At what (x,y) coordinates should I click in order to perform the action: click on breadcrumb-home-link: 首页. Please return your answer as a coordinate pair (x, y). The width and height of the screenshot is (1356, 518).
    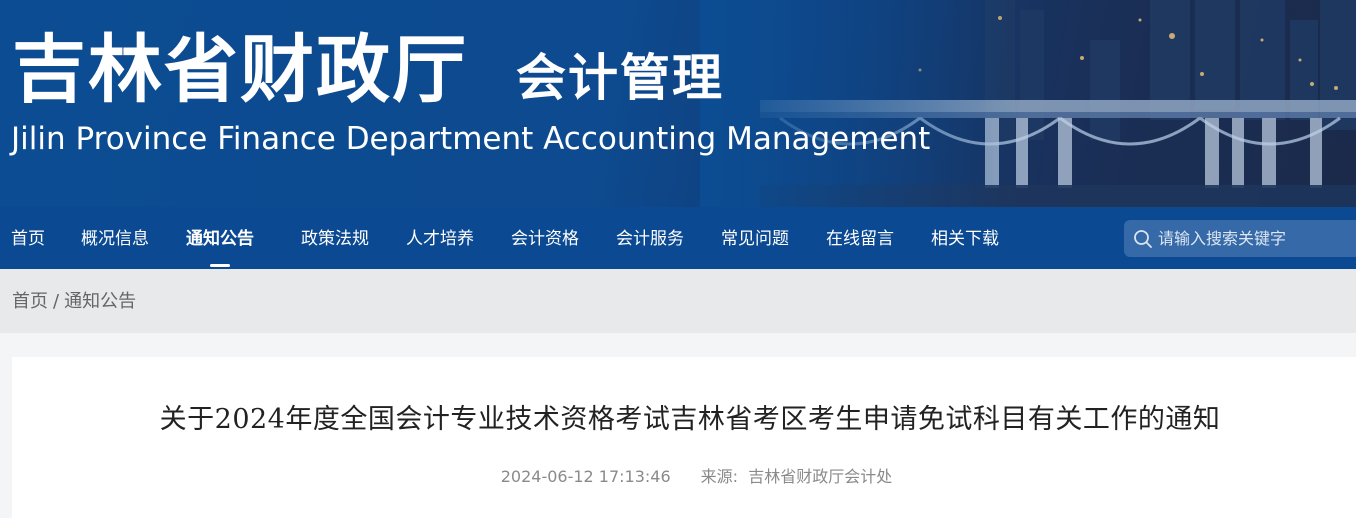
    Looking at the image, I should click on (30, 301).